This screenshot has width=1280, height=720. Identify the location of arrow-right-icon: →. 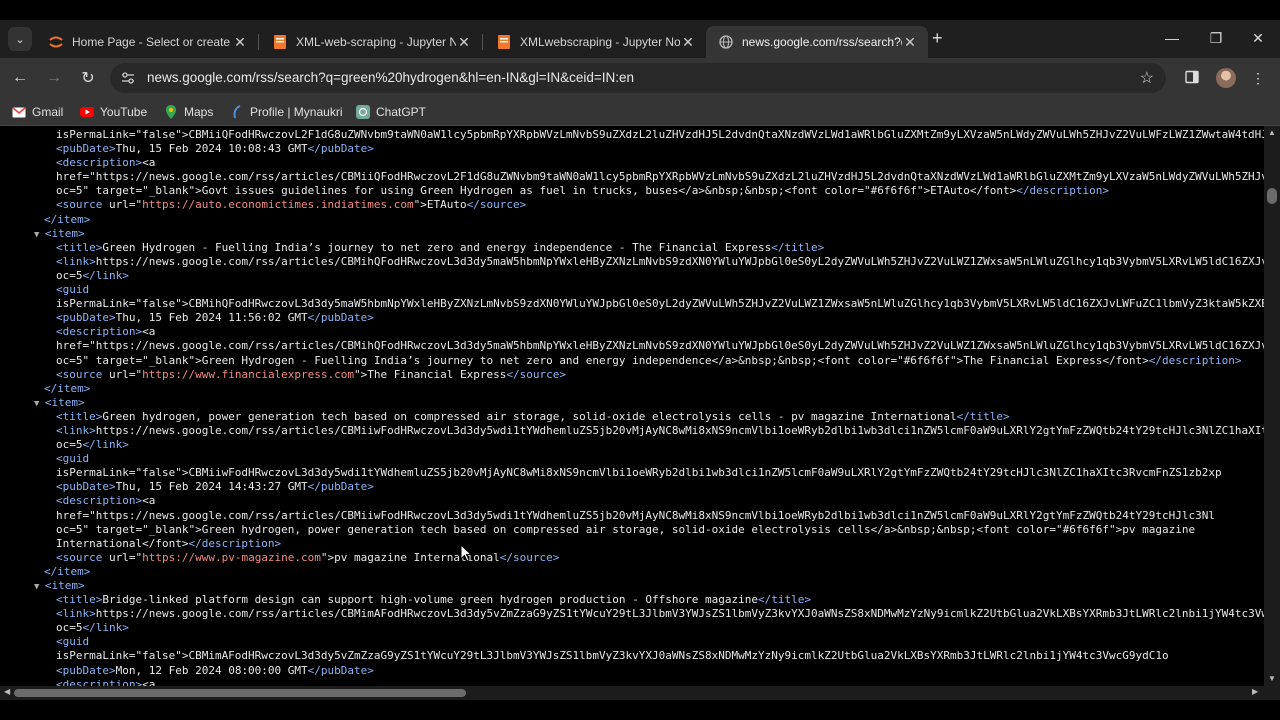
(54, 77).